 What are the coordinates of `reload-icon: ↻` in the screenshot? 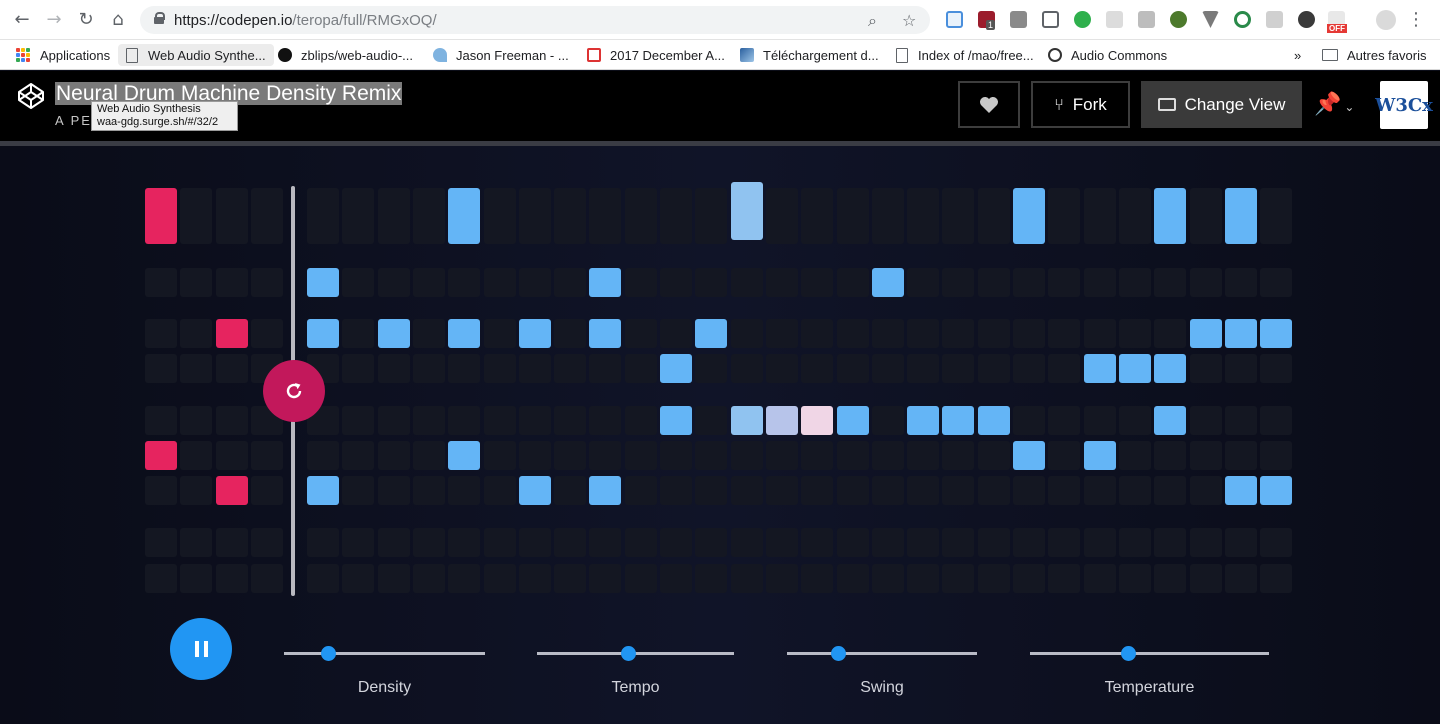 It's located at (86, 20).